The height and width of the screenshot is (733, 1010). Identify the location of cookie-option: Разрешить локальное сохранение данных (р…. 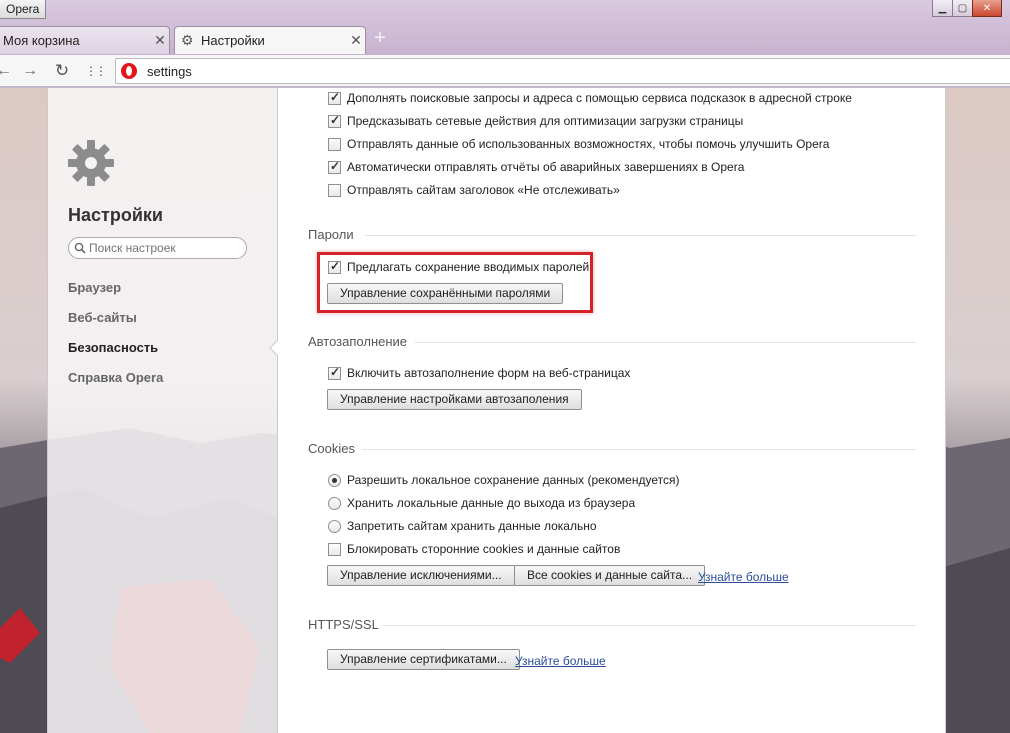
(503, 480).